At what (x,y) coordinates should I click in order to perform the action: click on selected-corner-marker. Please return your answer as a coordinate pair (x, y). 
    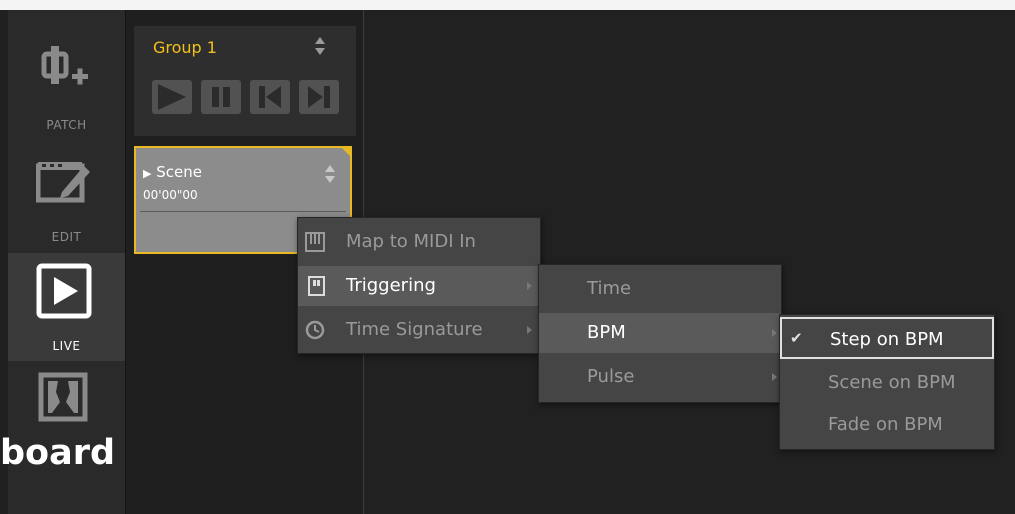
    Looking at the image, I should click on (346, 152).